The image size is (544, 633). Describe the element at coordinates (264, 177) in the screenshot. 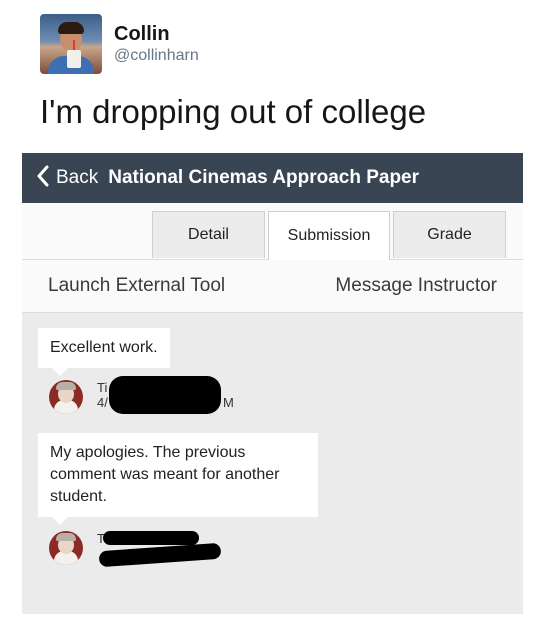

I see `page-title: National Cinemas Approach Paper` at that location.